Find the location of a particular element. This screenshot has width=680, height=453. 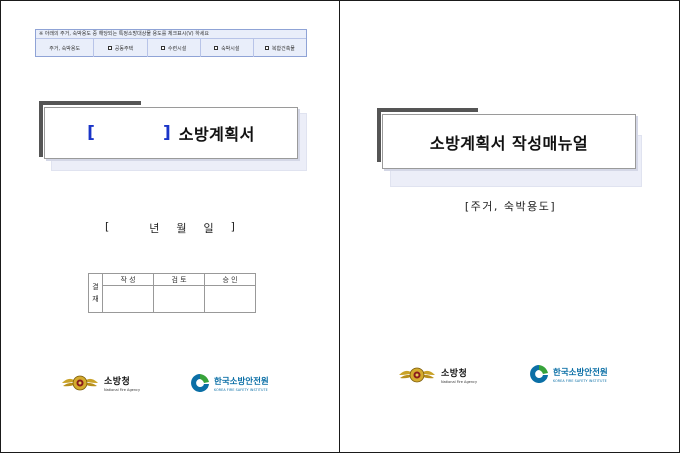

option-mixed-building: 복합건축물 is located at coordinates (279, 48).